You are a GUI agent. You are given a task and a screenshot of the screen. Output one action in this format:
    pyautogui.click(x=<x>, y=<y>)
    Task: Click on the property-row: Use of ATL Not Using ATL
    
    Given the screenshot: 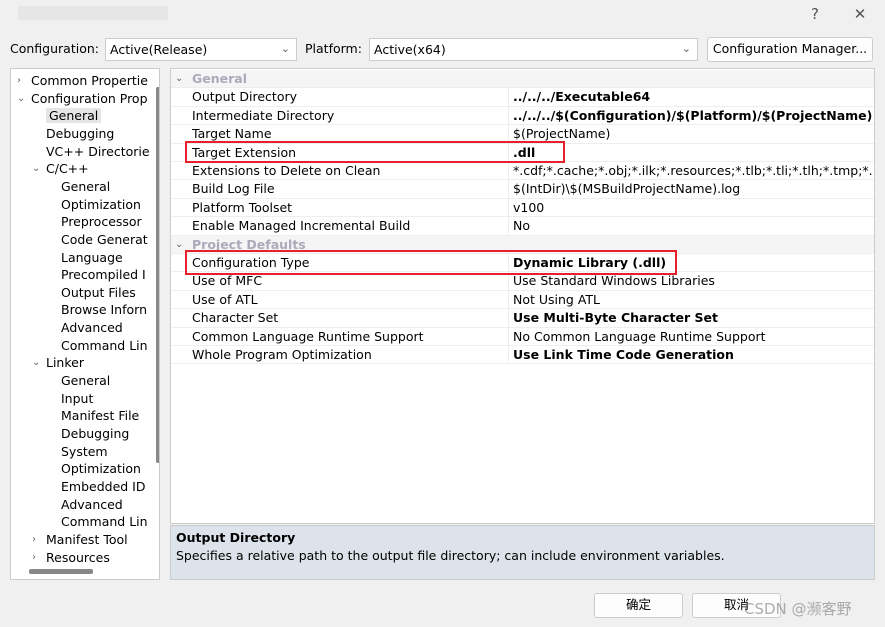 What is the action you would take?
    pyautogui.click(x=522, y=300)
    